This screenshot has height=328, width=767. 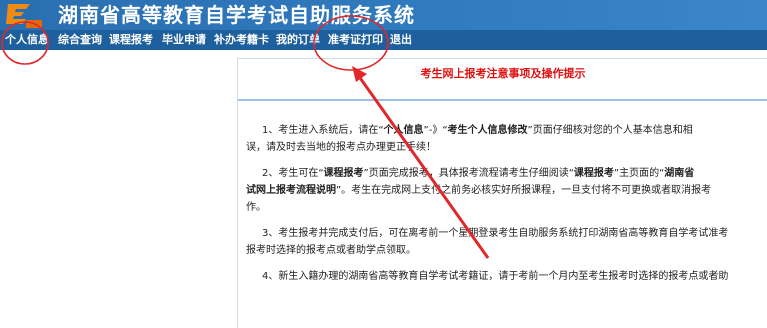 What do you see at coordinates (256, 207) in the screenshot?
I see `notice-item-2-line-3: 作。` at bounding box center [256, 207].